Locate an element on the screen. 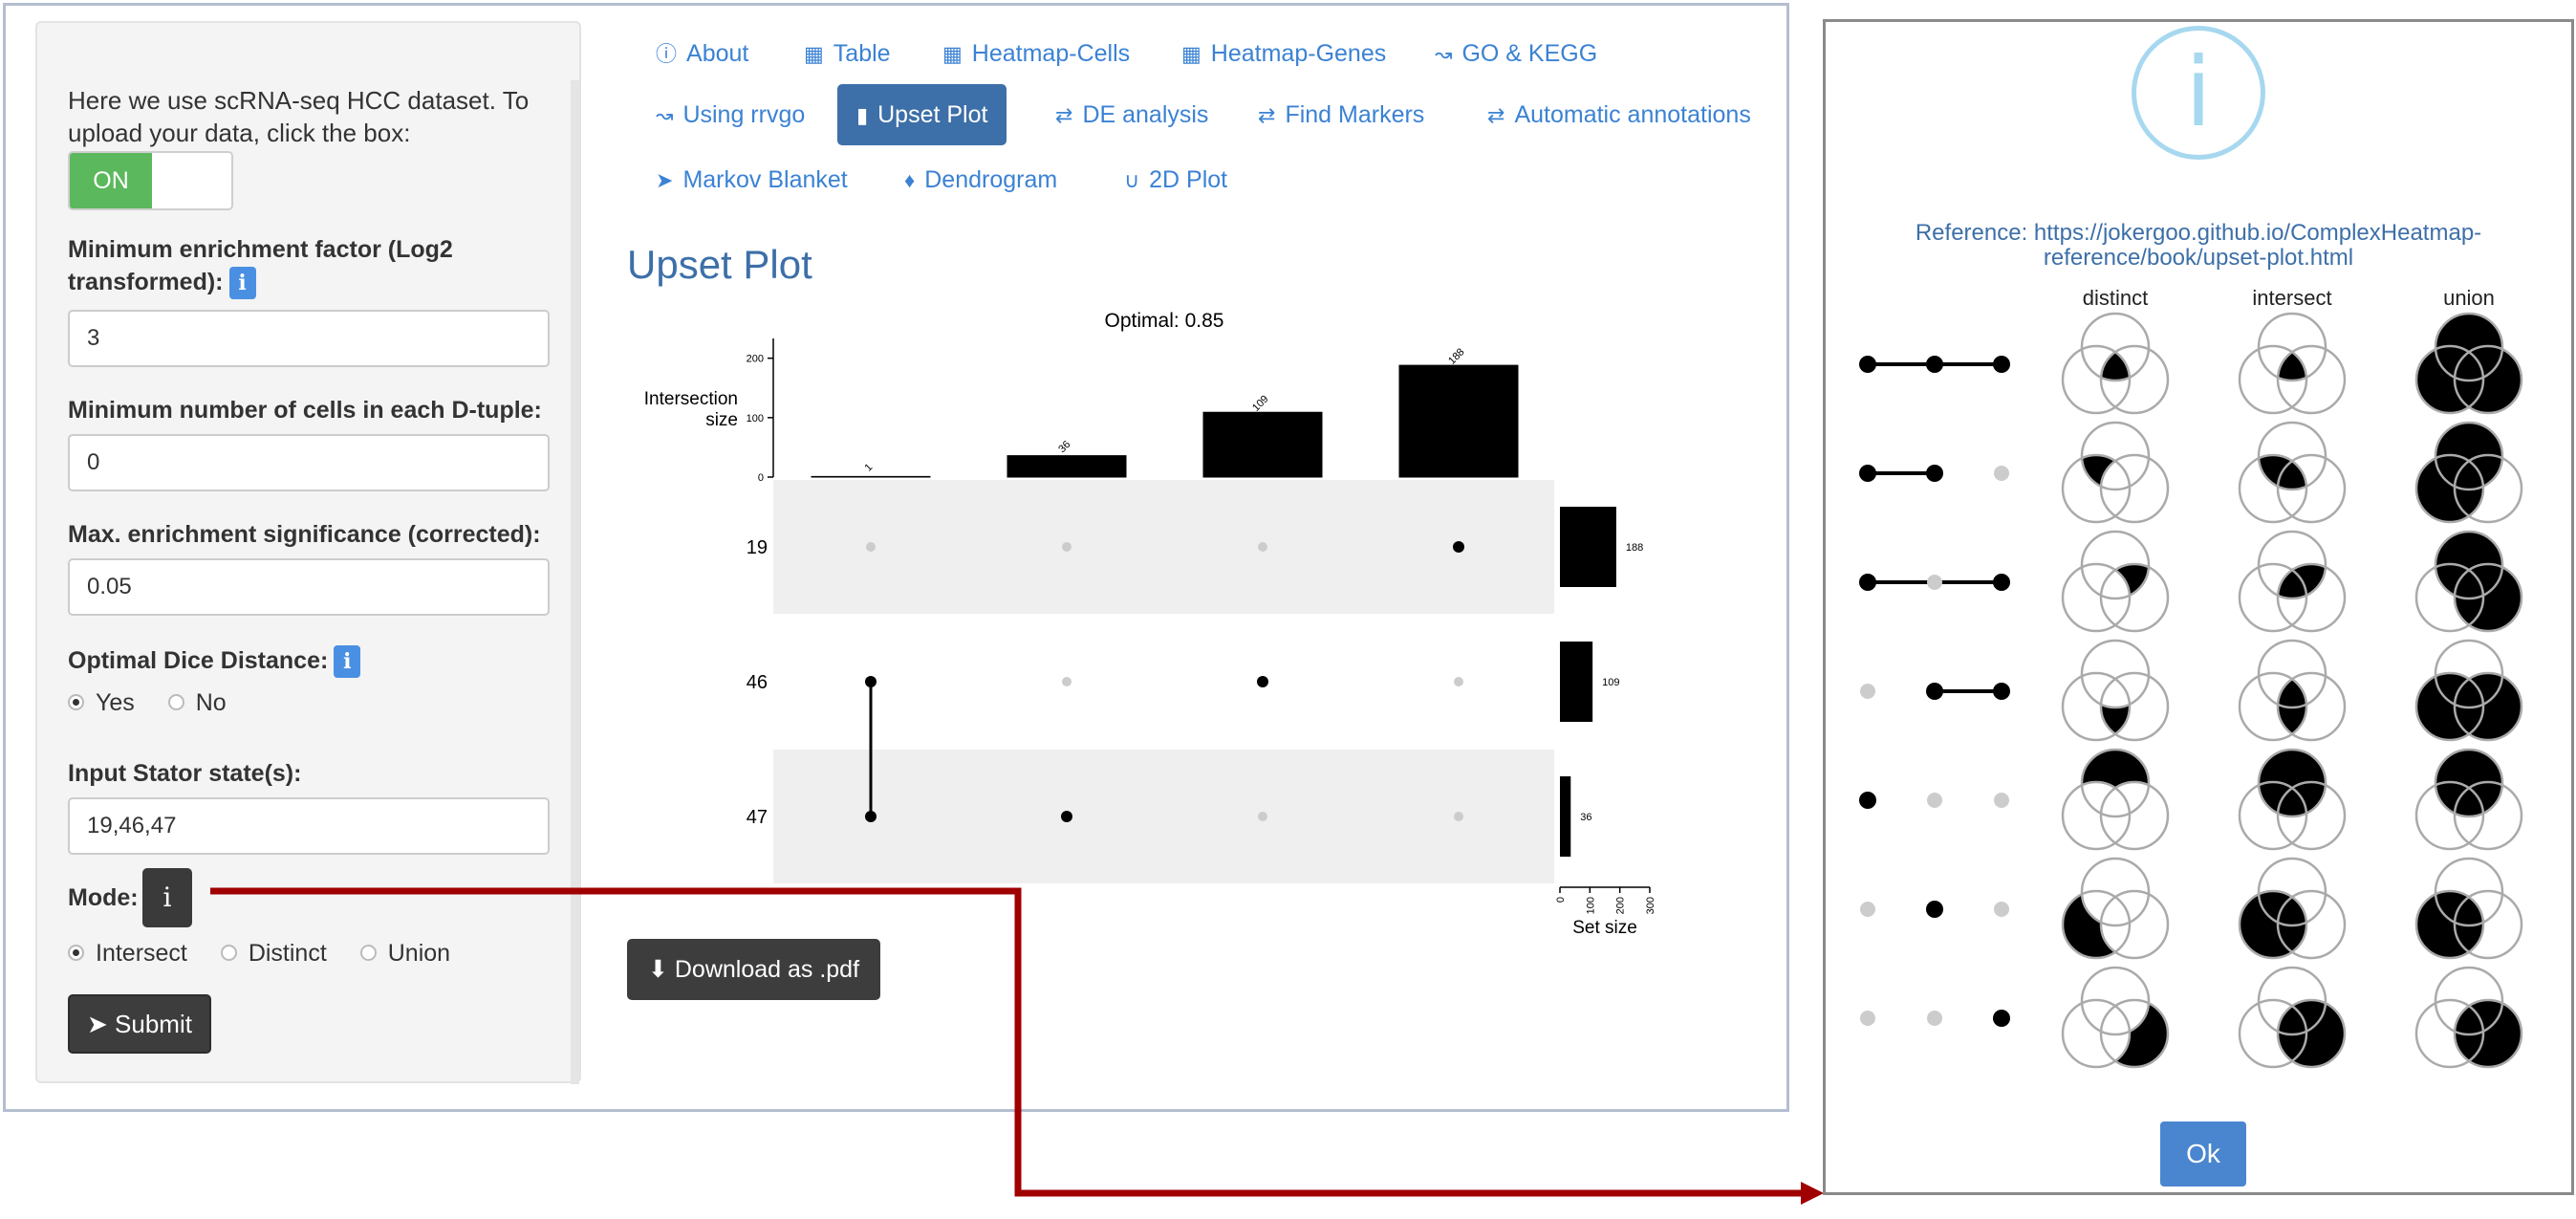 This screenshot has height=1219, width=2576. tab-label: 2D Plot is located at coordinates (1188, 179).